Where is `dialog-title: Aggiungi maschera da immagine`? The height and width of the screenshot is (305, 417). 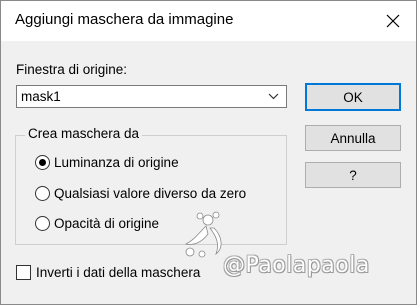
dialog-title: Aggiungi maschera da immagine is located at coordinates (124, 19).